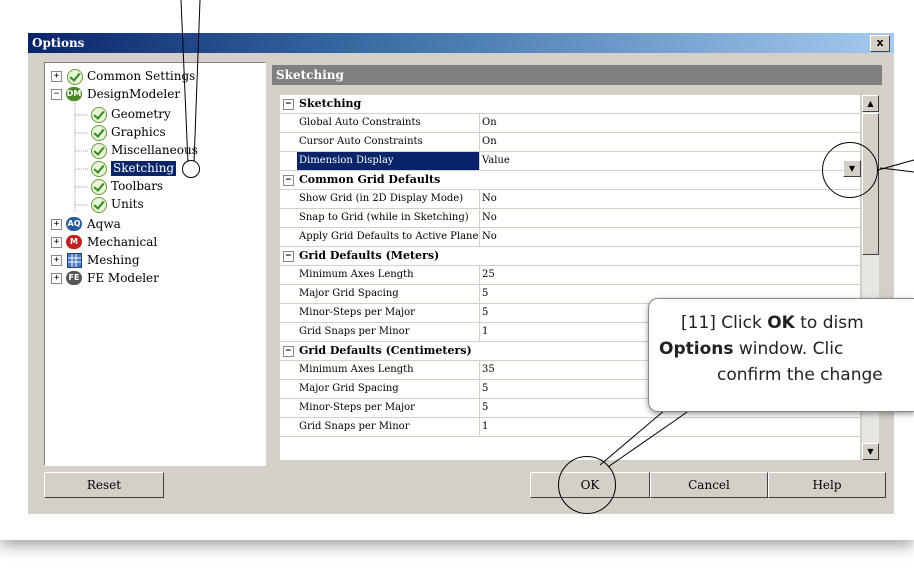  Describe the element at coordinates (724, 323) in the screenshot. I see `callout-text: [11] Click` at that location.